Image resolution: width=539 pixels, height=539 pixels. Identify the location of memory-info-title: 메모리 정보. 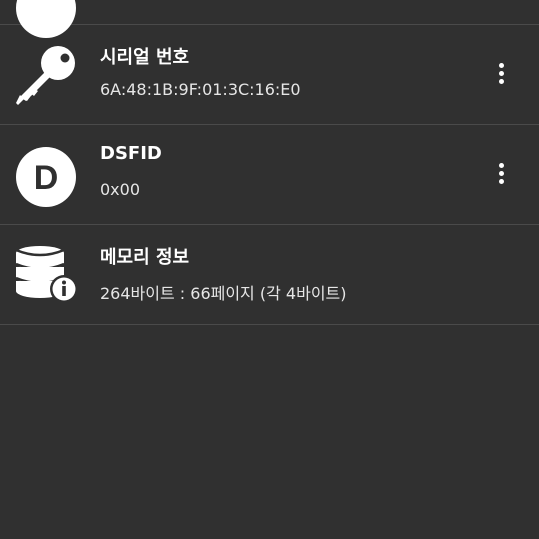
(145, 257).